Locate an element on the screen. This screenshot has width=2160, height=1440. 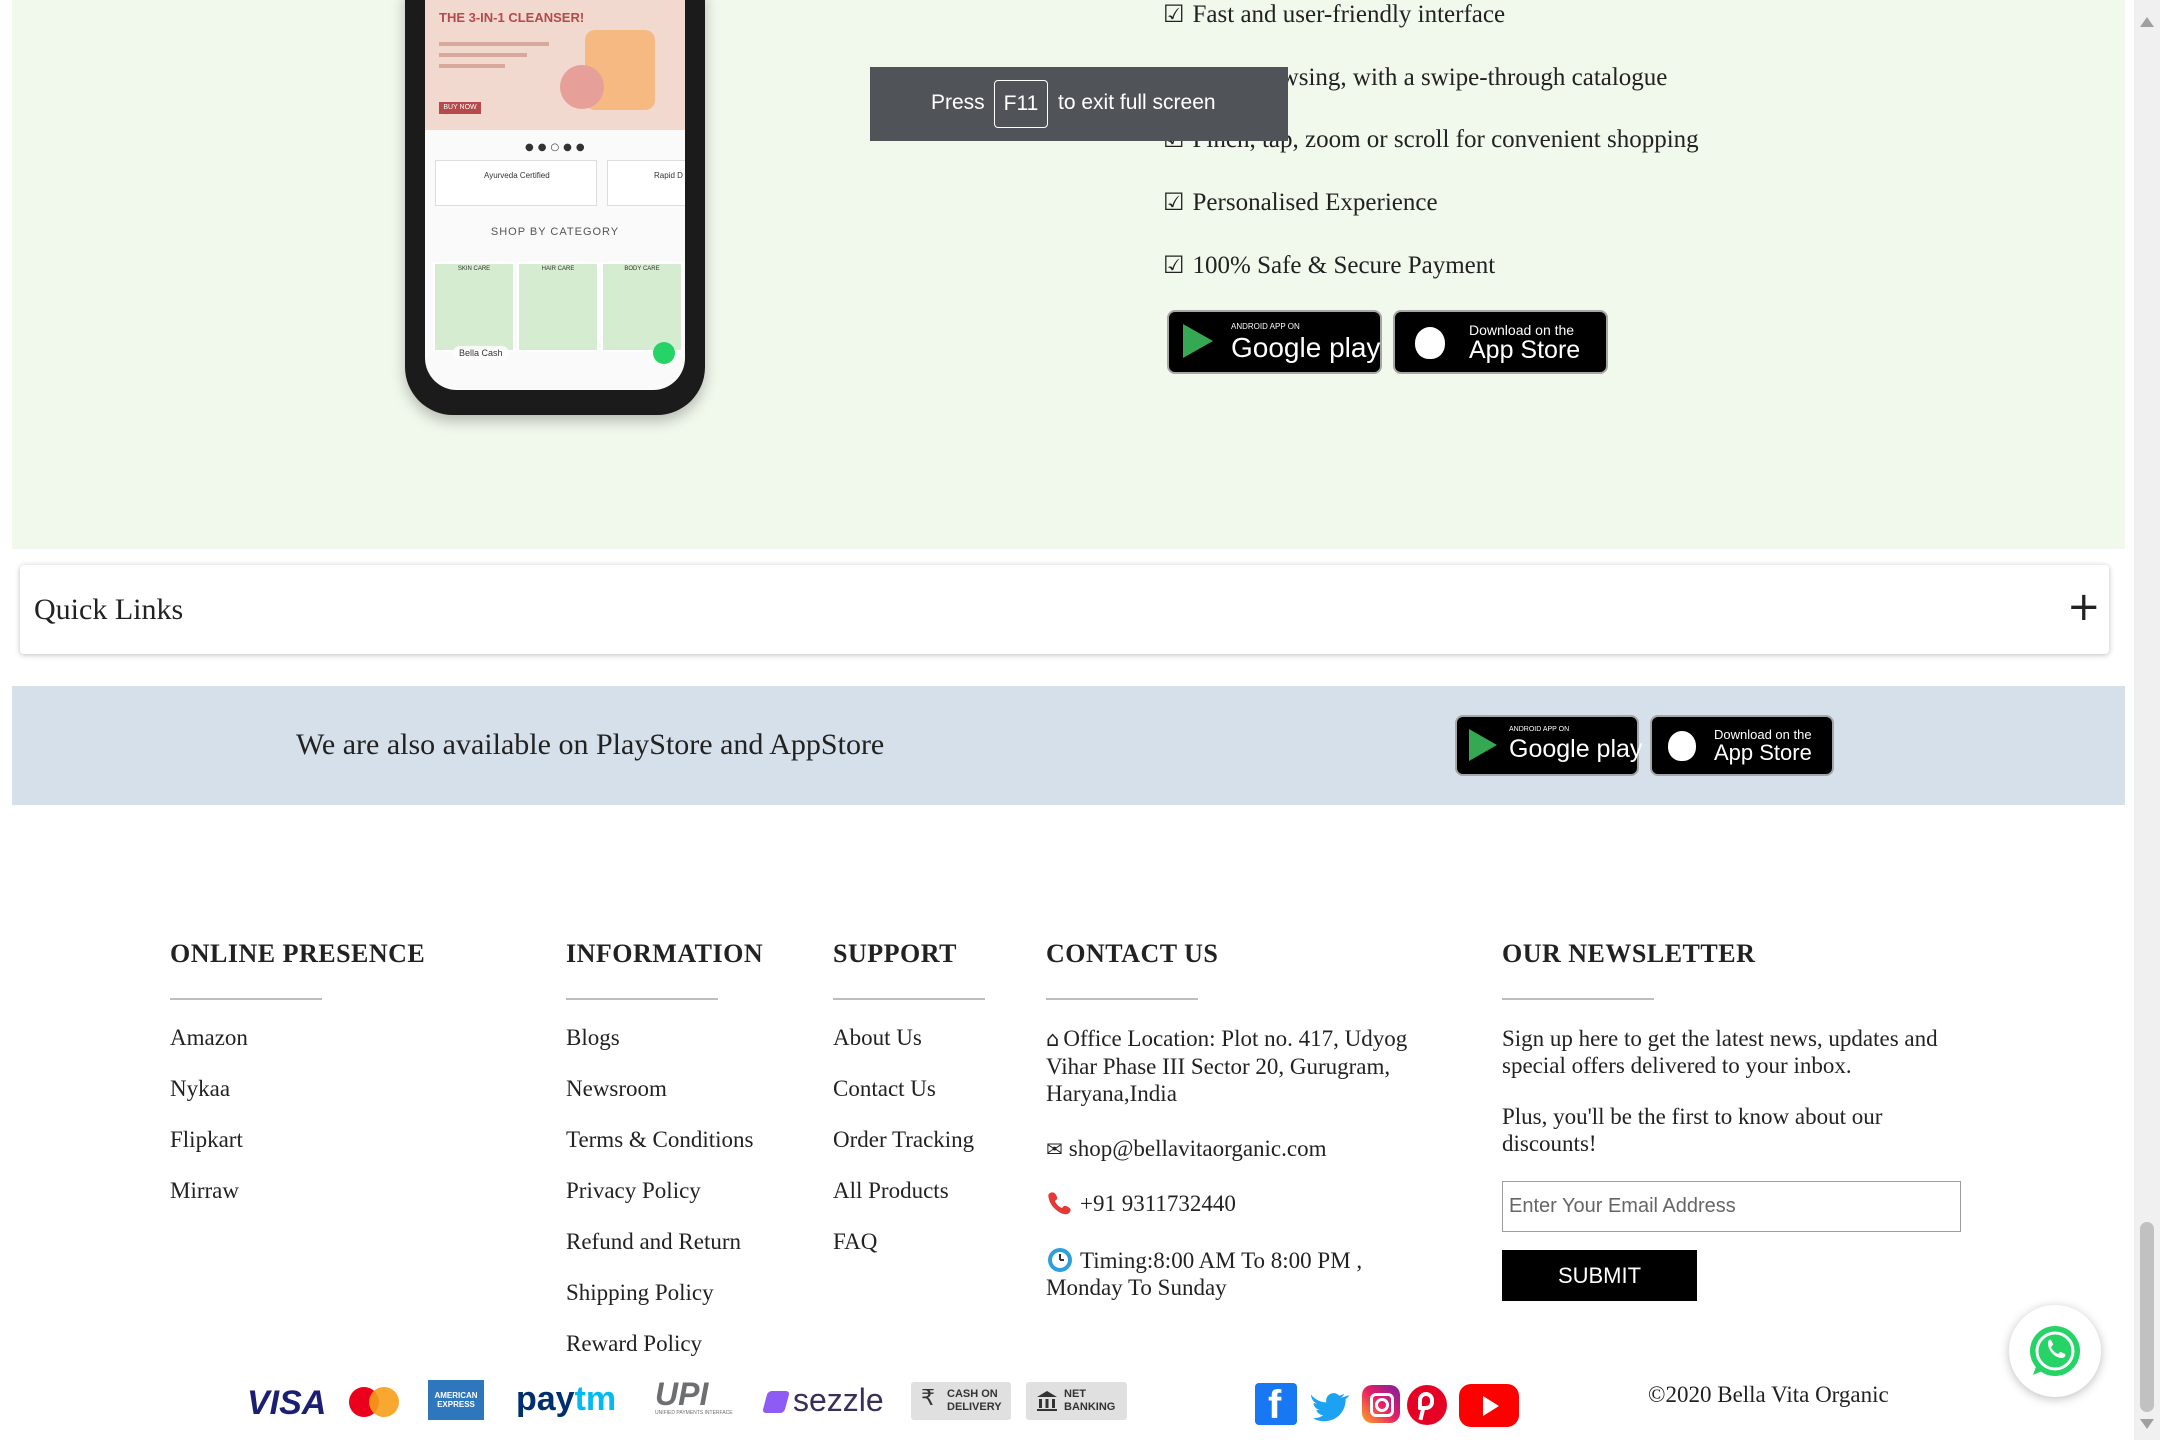
mail-icon: ✉ is located at coordinates (1054, 1149).